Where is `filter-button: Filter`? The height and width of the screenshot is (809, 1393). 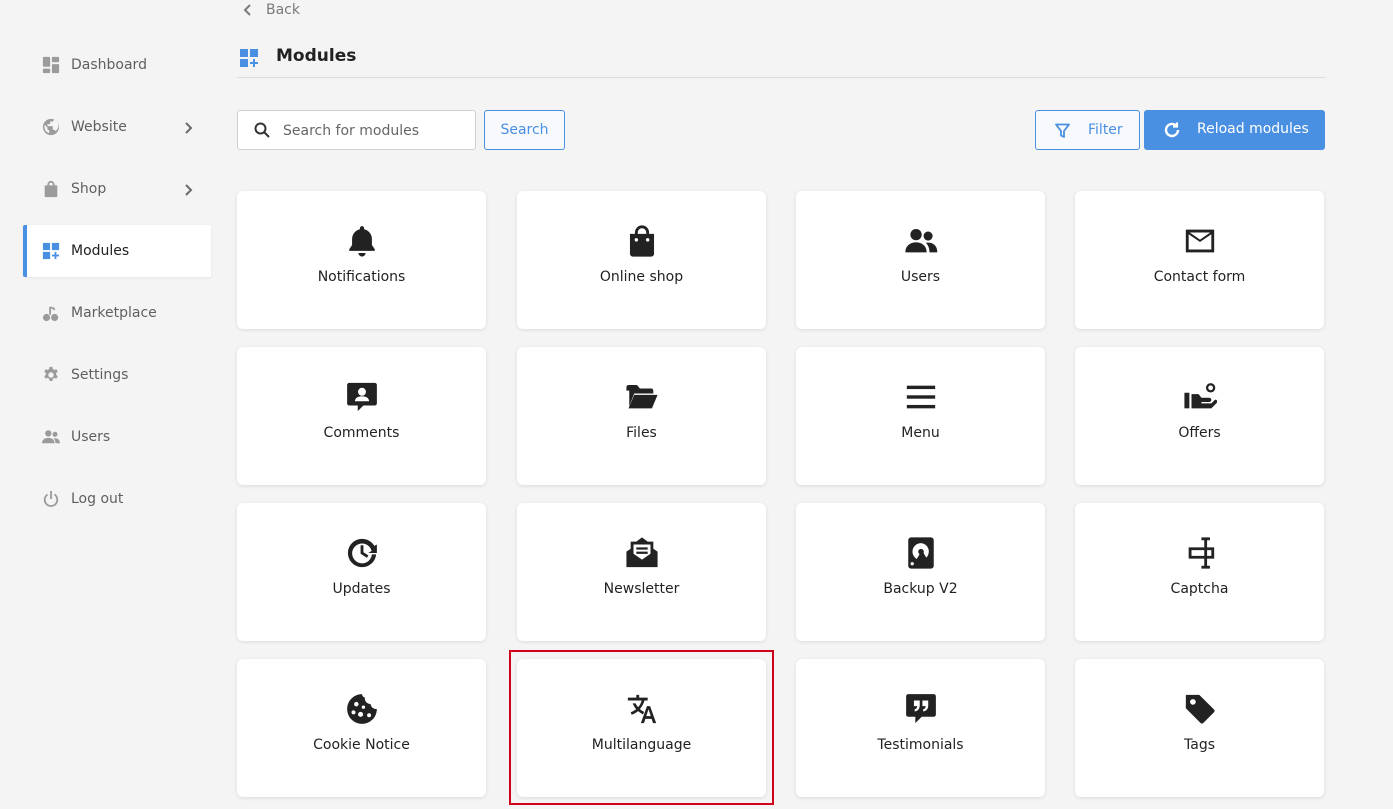
filter-button: Filter is located at coordinates (1087, 130).